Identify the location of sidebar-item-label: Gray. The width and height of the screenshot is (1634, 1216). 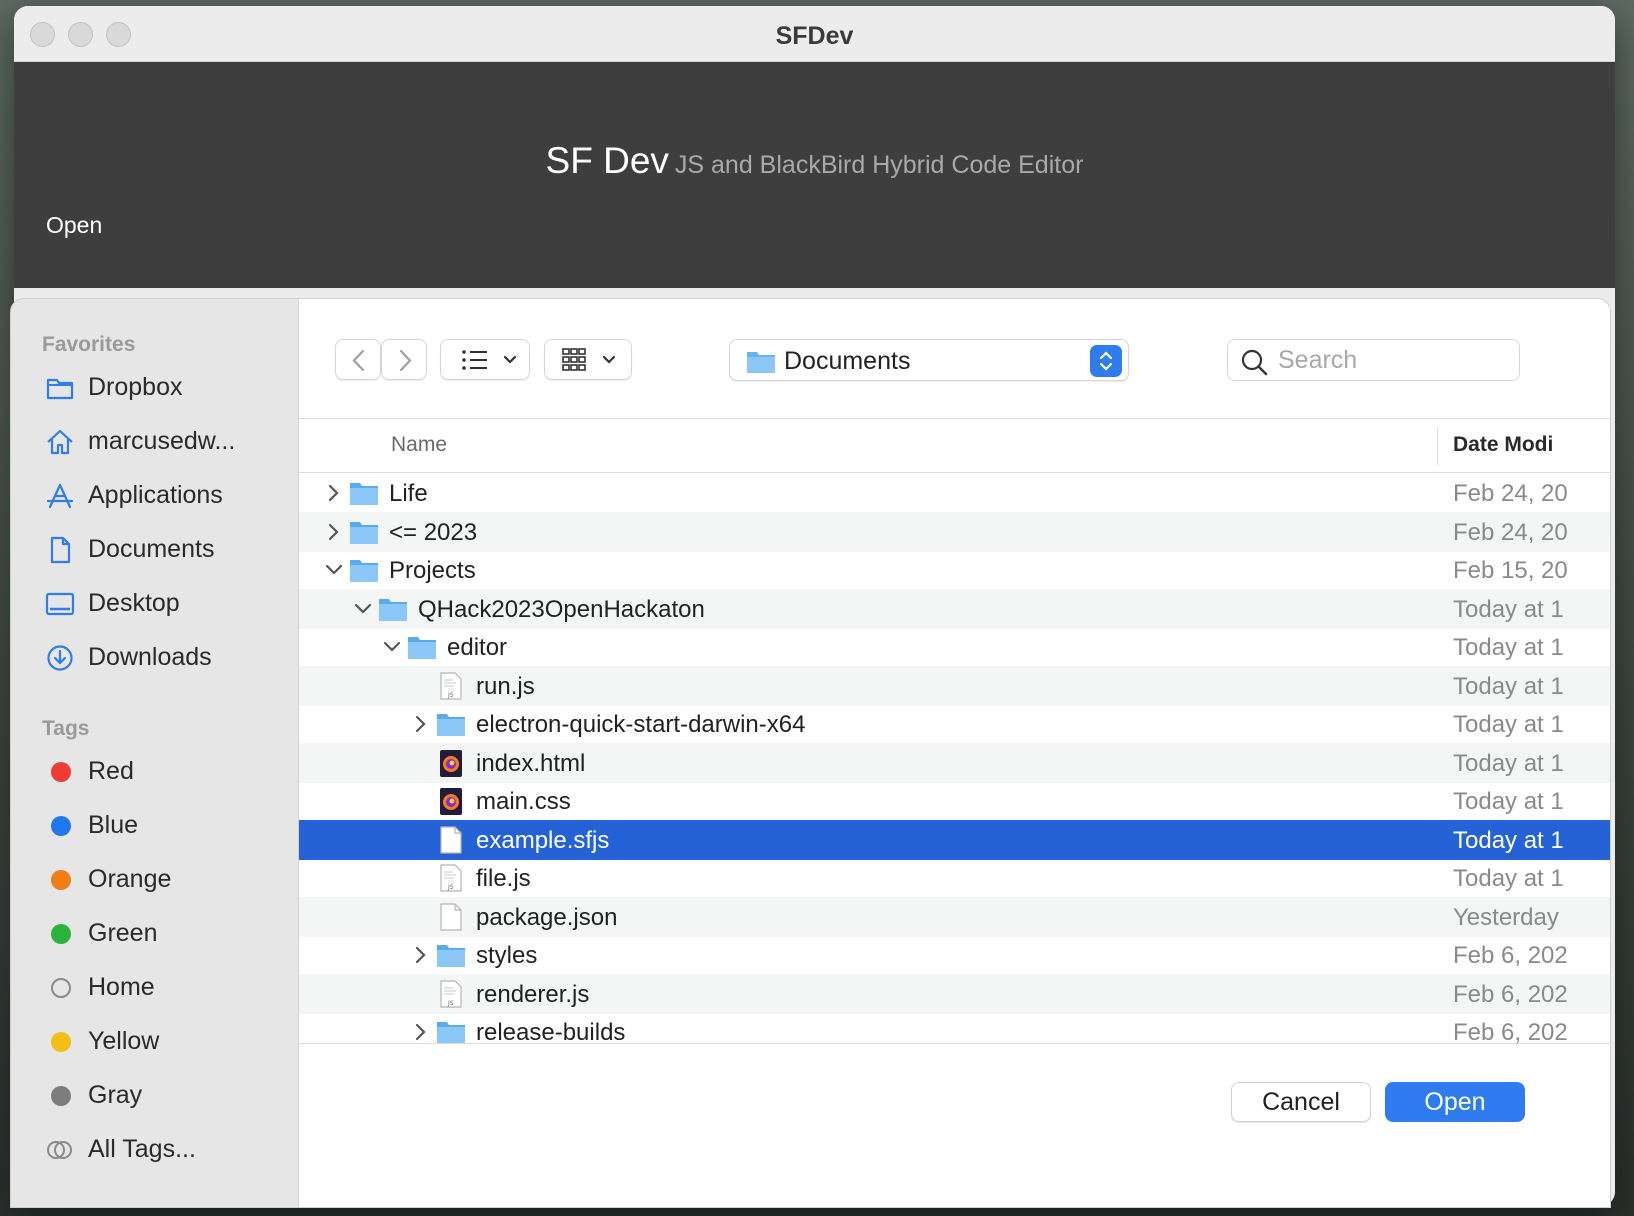
(115, 1095).